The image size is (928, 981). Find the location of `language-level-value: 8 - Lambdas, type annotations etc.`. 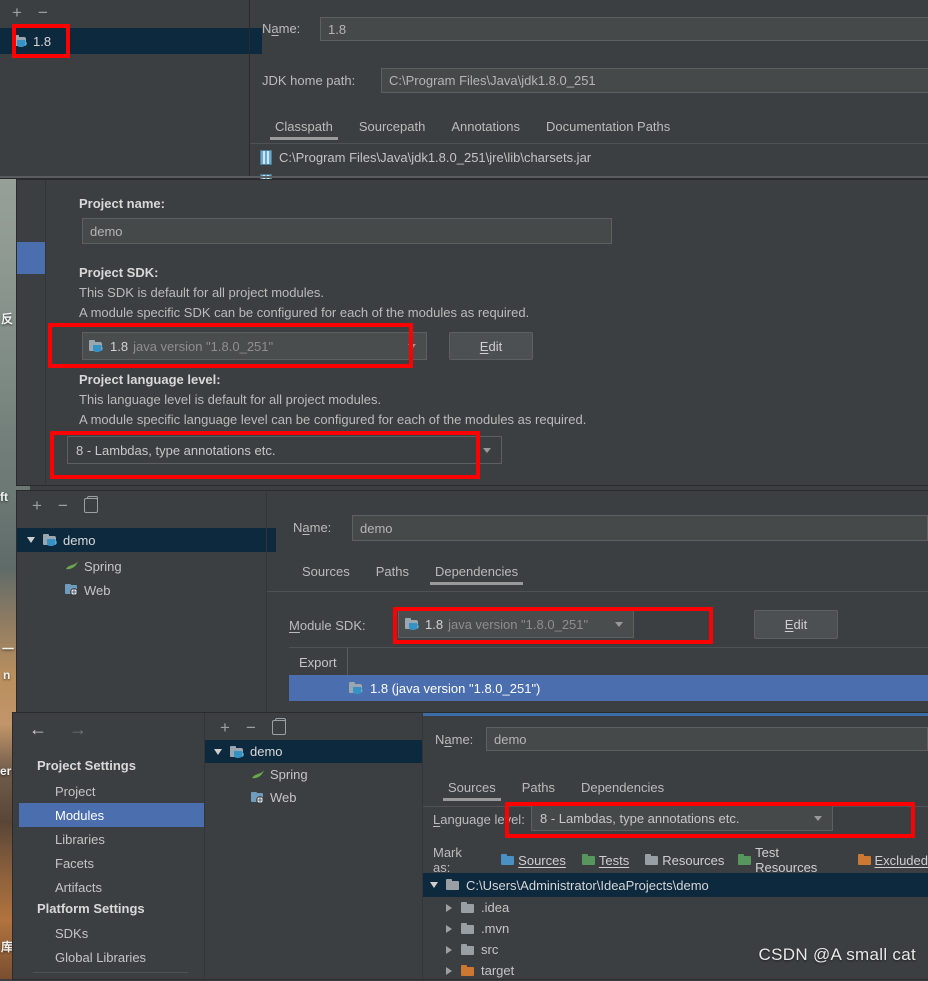

language-level-value: 8 - Lambdas, type annotations etc. is located at coordinates (640, 818).